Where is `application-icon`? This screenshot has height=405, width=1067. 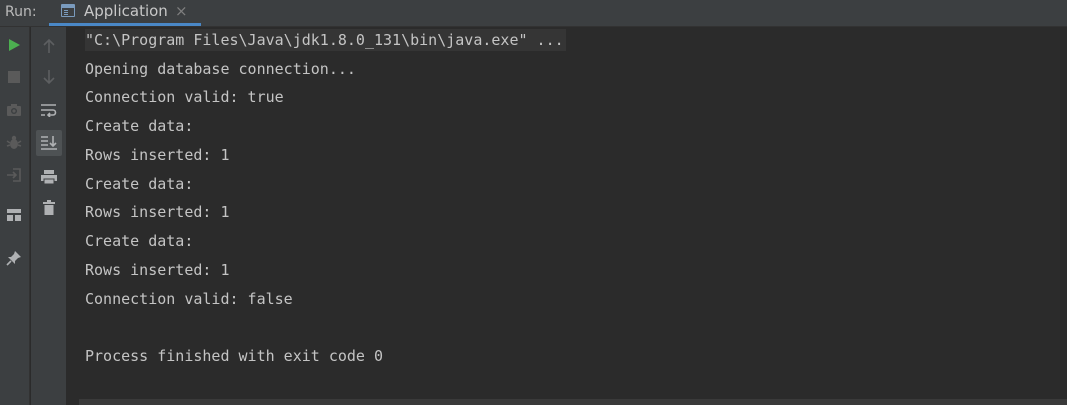 application-icon is located at coordinates (68, 10).